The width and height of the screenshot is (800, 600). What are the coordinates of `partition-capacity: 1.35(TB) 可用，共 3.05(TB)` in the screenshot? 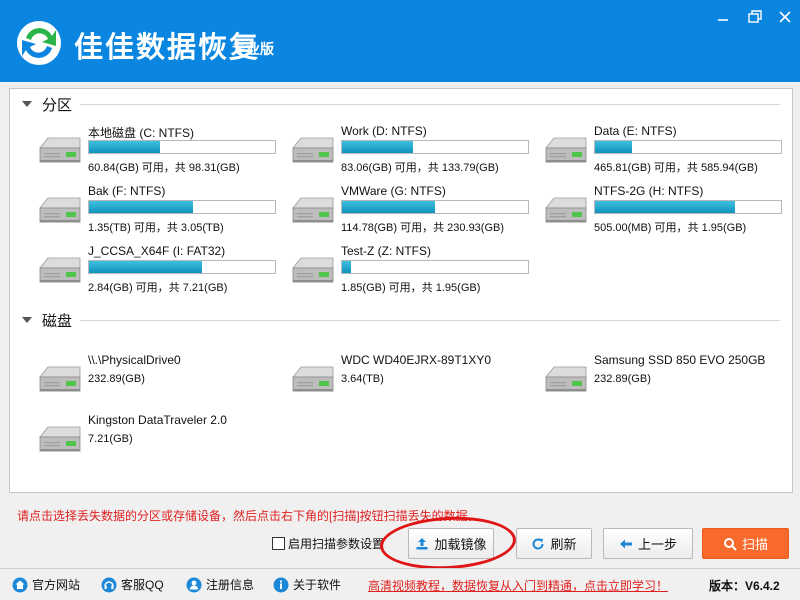 It's located at (156, 228).